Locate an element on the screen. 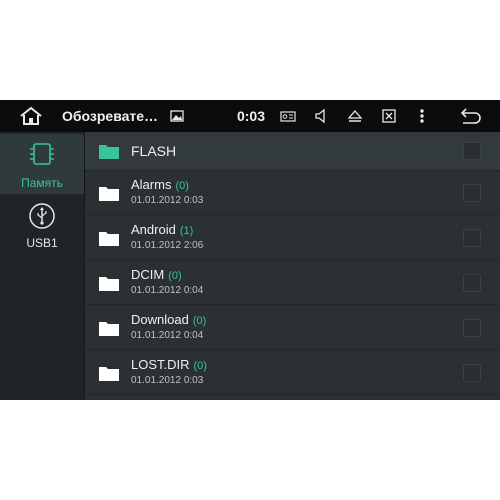  status-bar: Обозревате… 0:03 is located at coordinates (250, 116).